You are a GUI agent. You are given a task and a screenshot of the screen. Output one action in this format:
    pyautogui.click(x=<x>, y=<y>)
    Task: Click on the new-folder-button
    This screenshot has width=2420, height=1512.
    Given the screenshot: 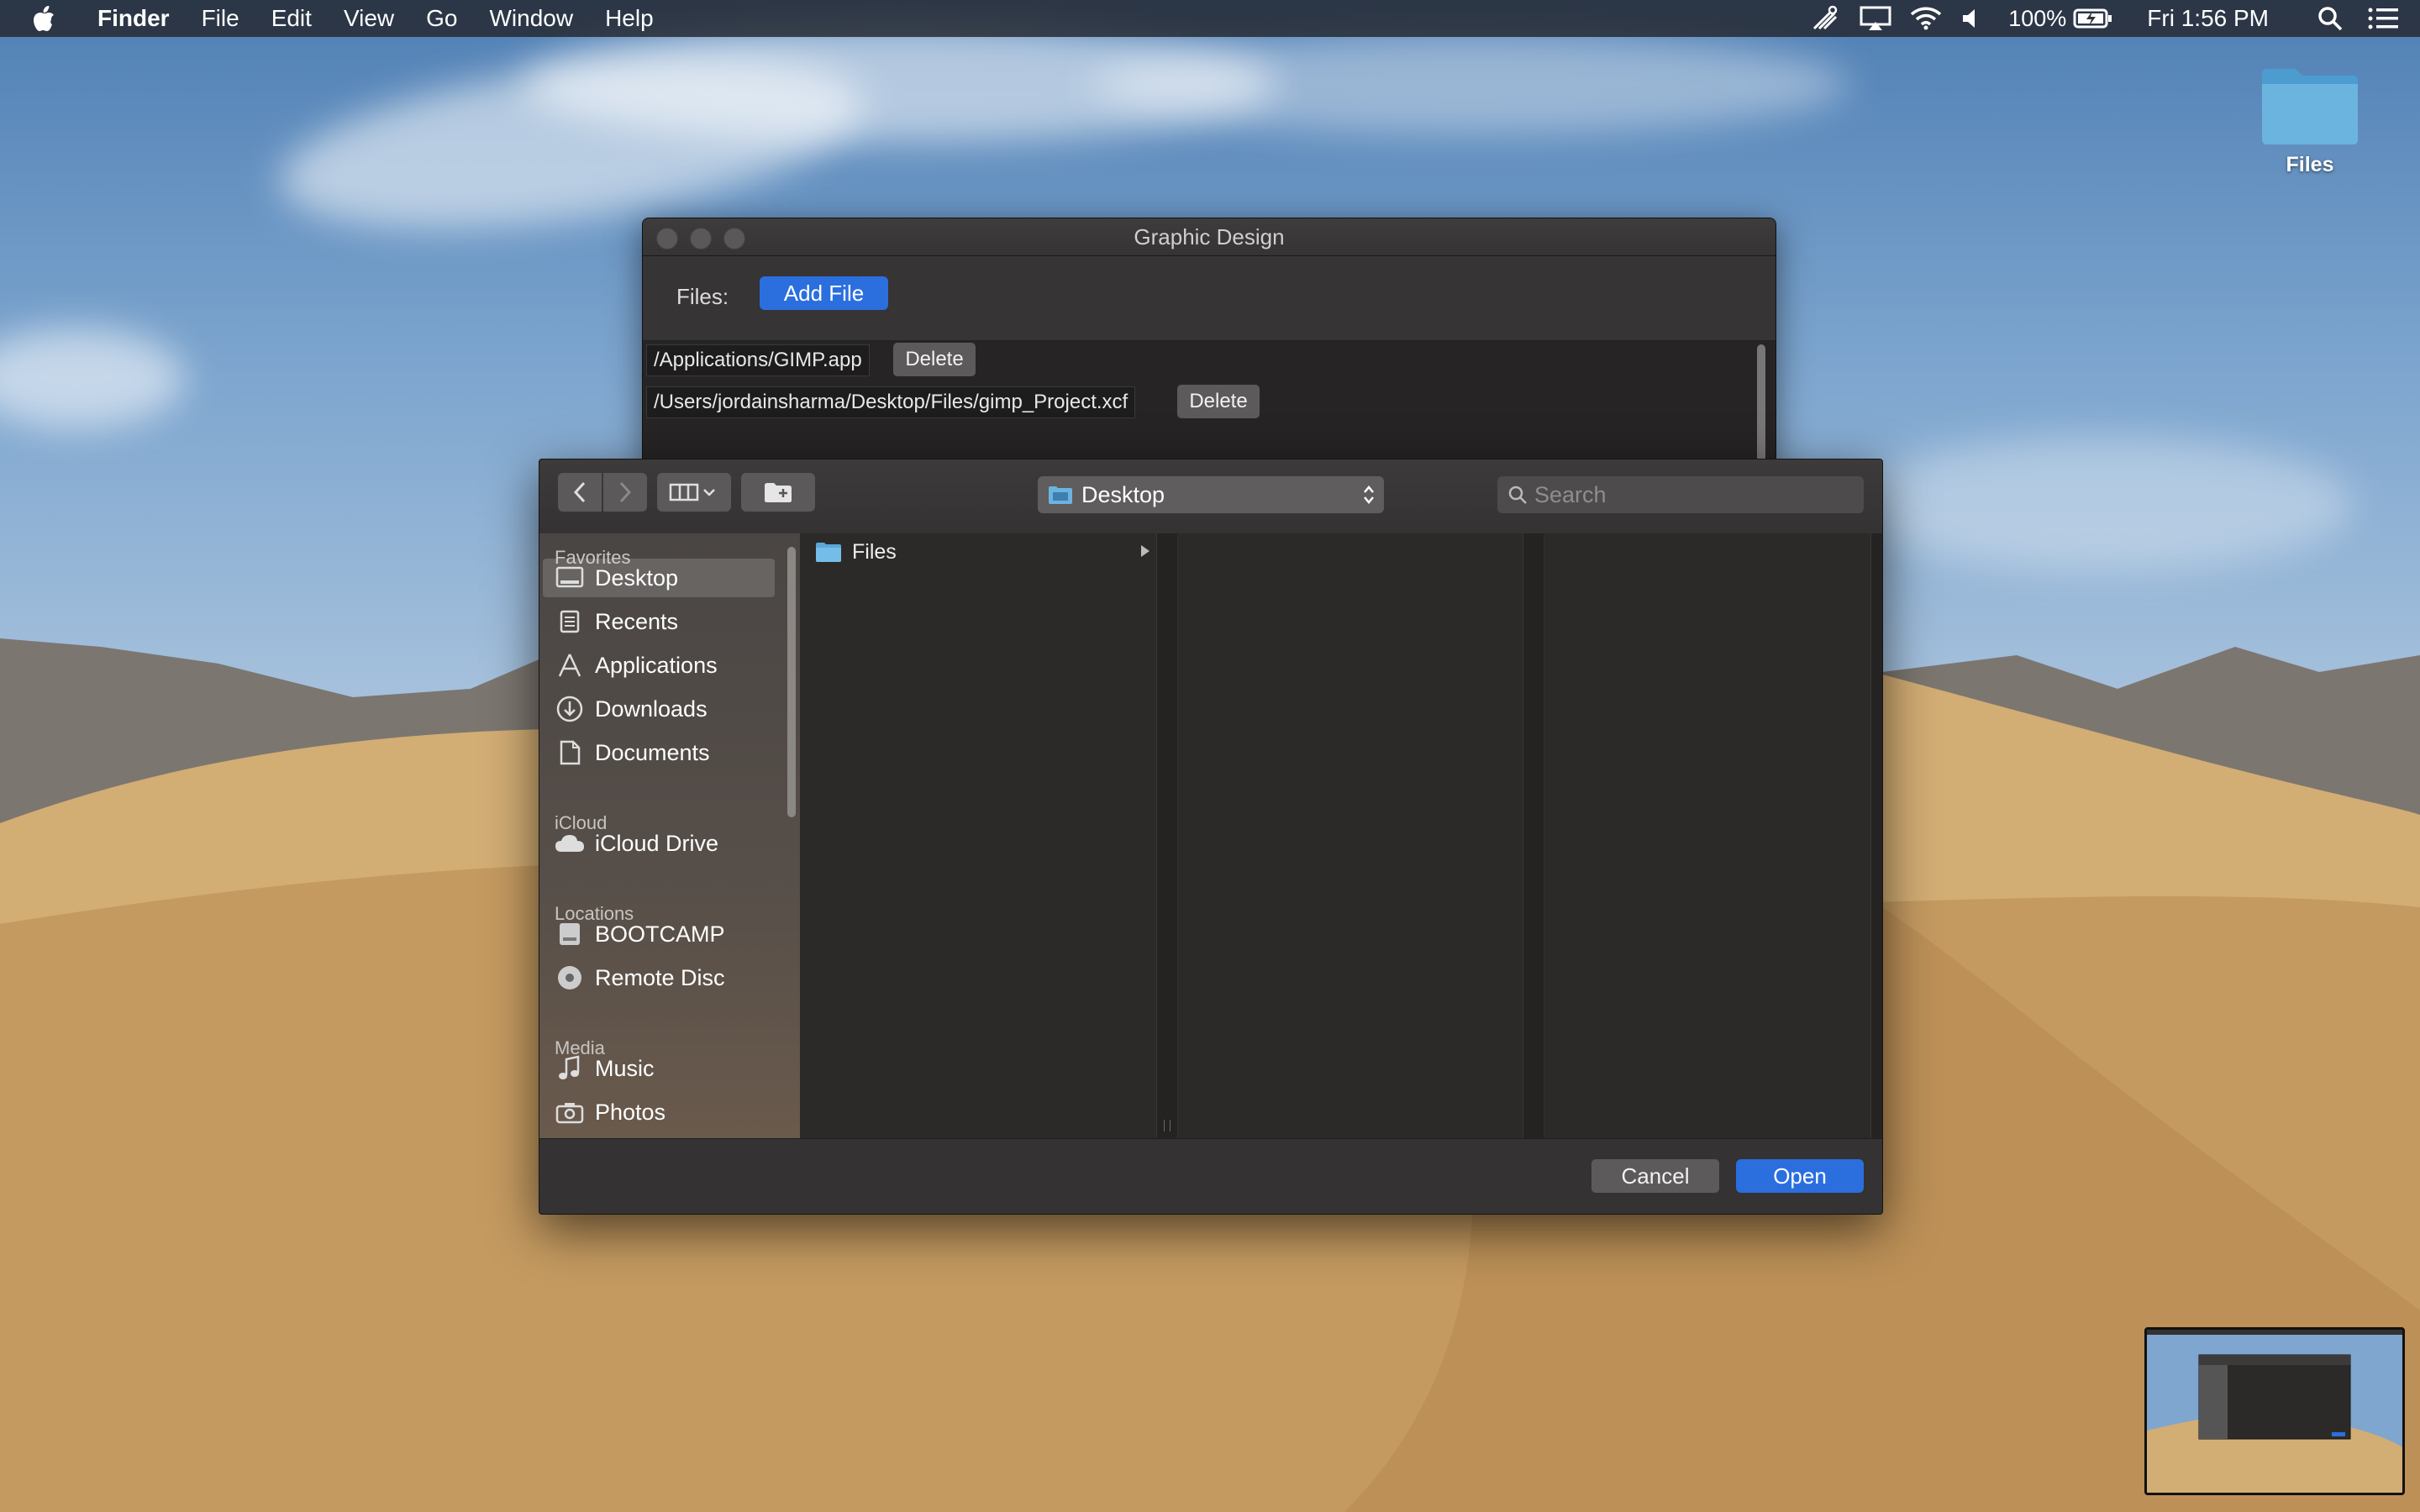 What is the action you would take?
    pyautogui.click(x=778, y=492)
    